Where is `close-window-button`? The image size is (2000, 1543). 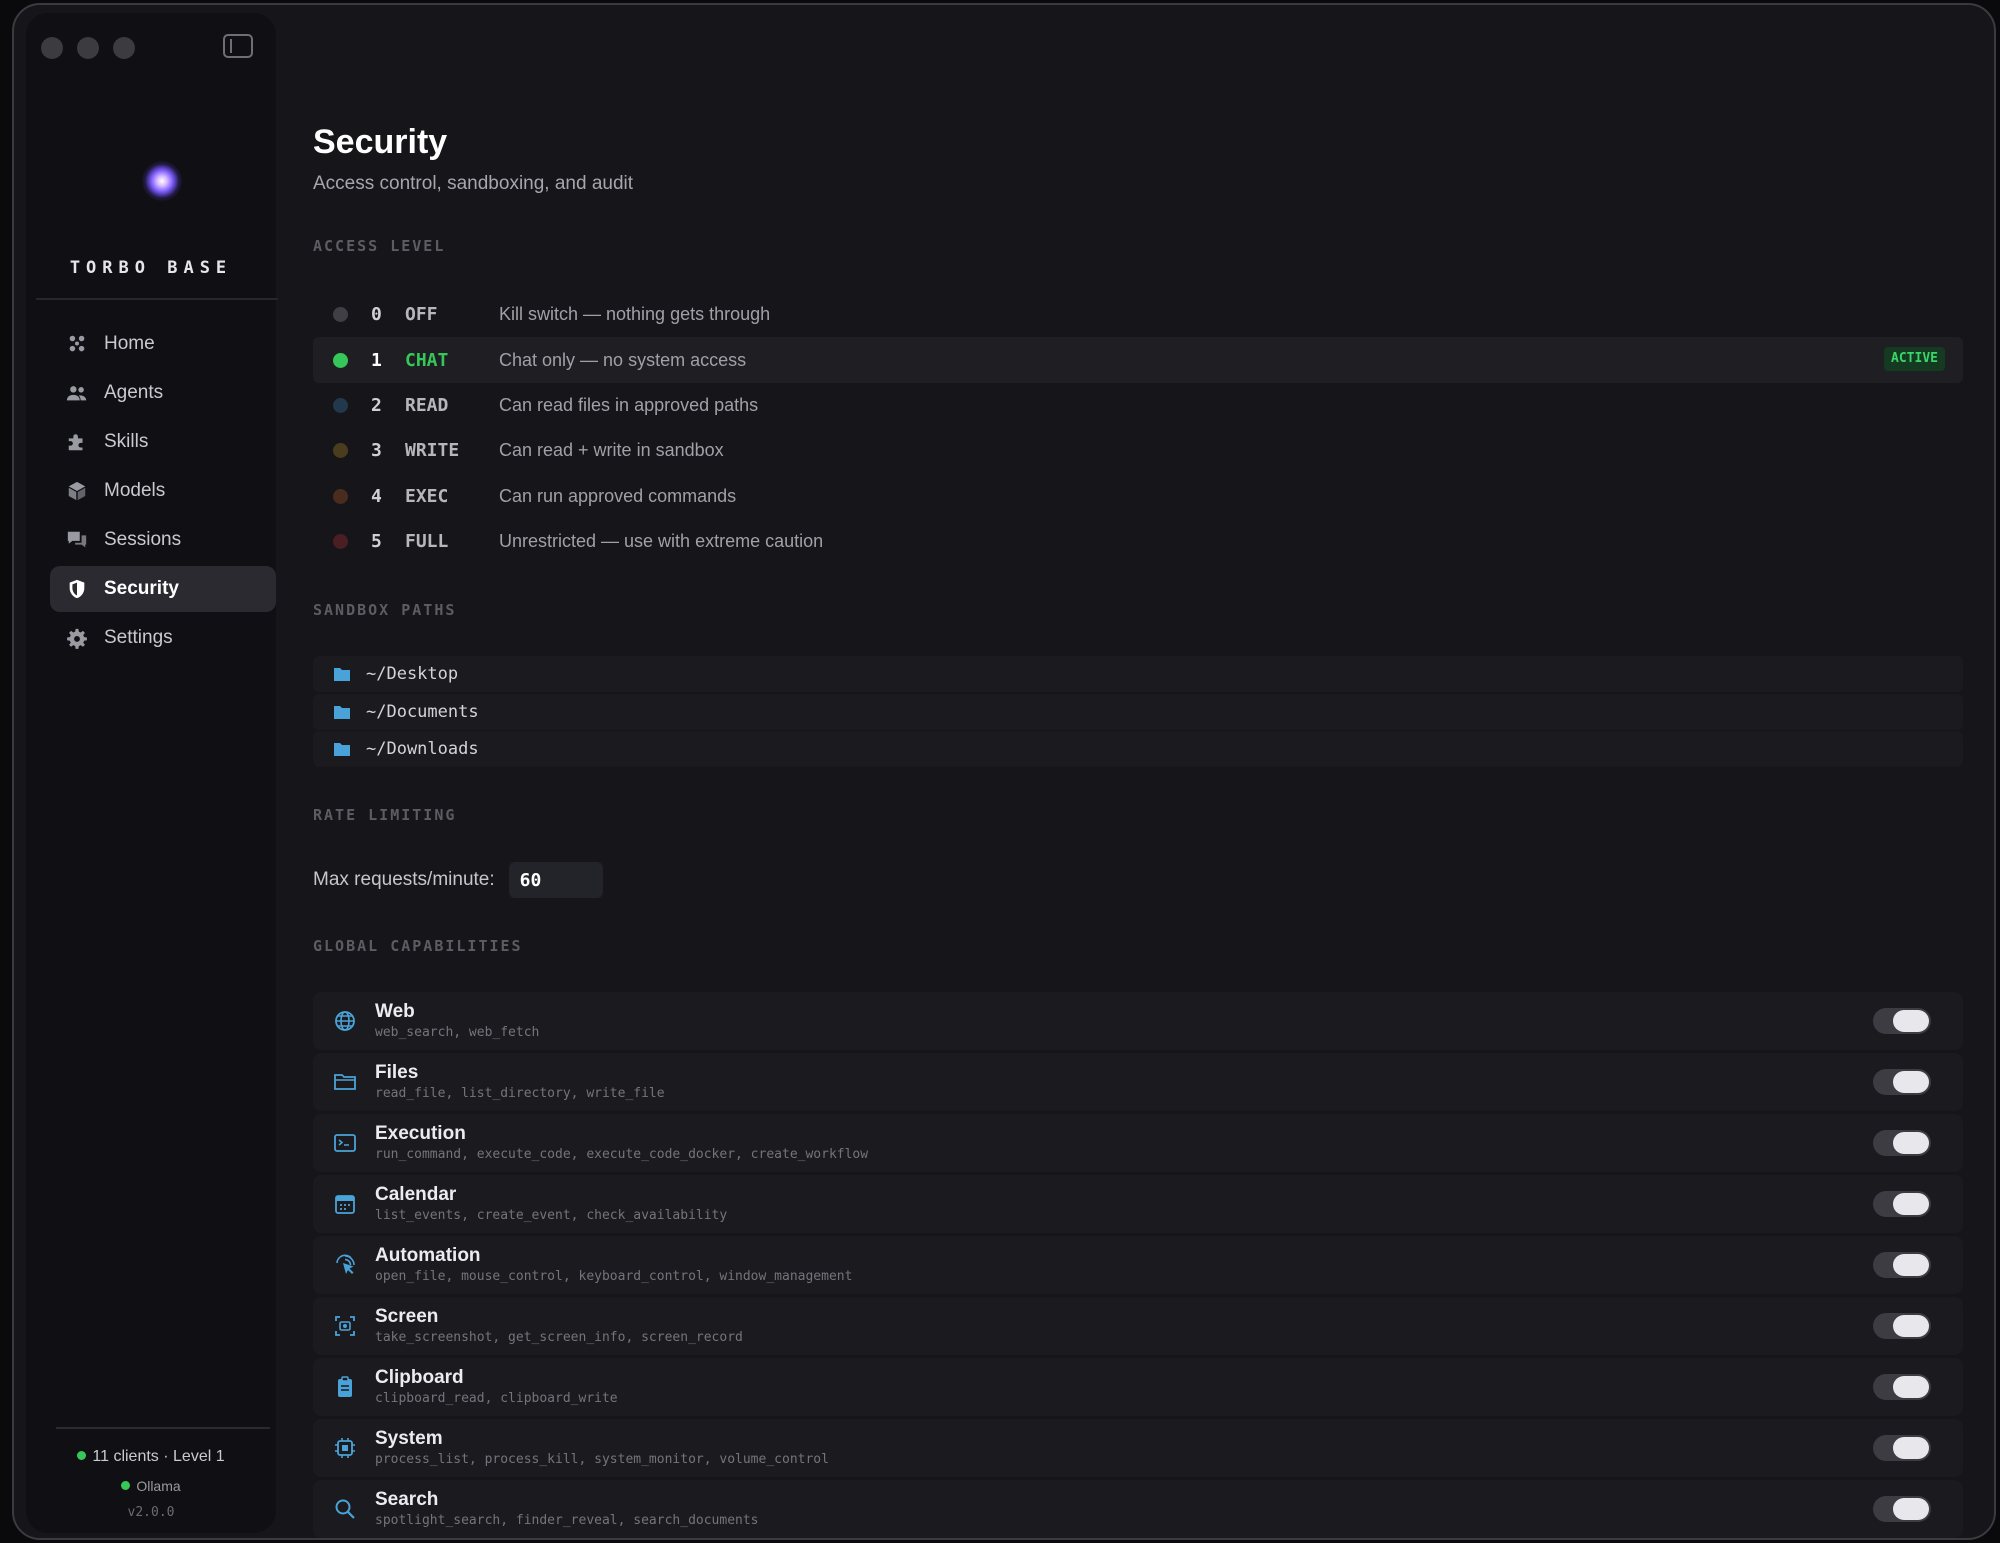 close-window-button is located at coordinates (52, 48).